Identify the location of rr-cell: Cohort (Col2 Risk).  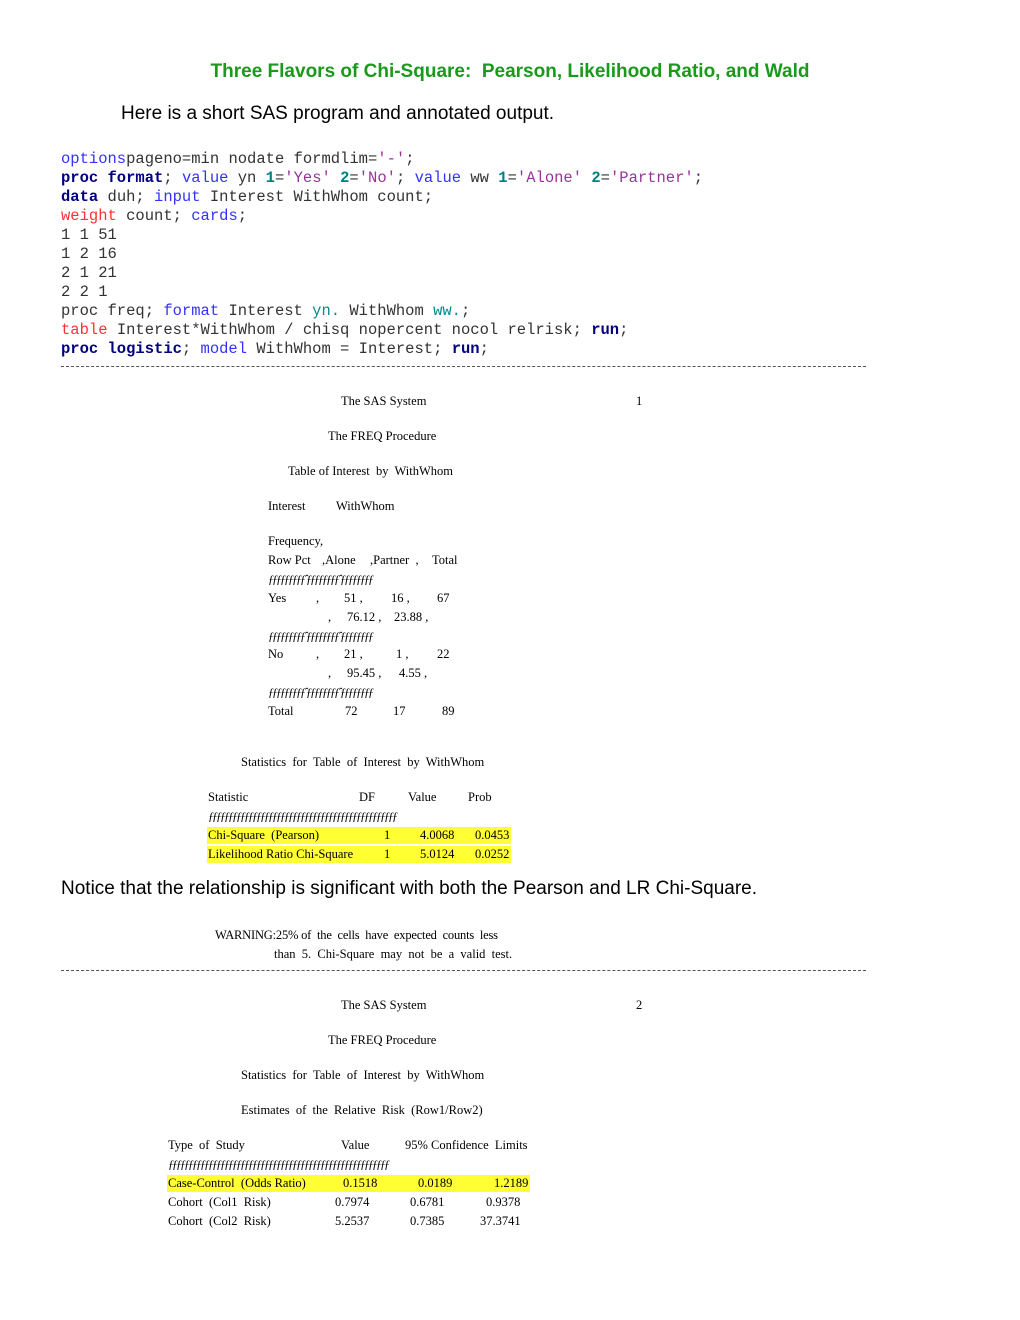
(219, 1221).